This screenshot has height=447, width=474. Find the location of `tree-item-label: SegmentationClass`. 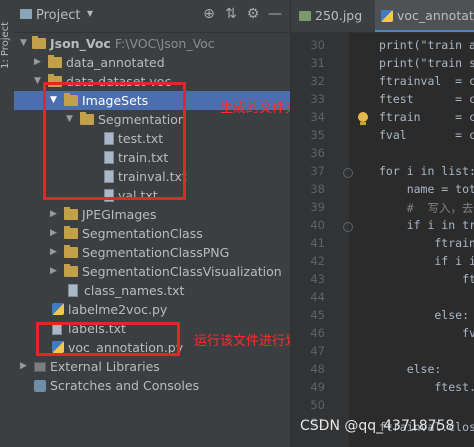

tree-item-label: SegmentationClass is located at coordinates (142, 233).